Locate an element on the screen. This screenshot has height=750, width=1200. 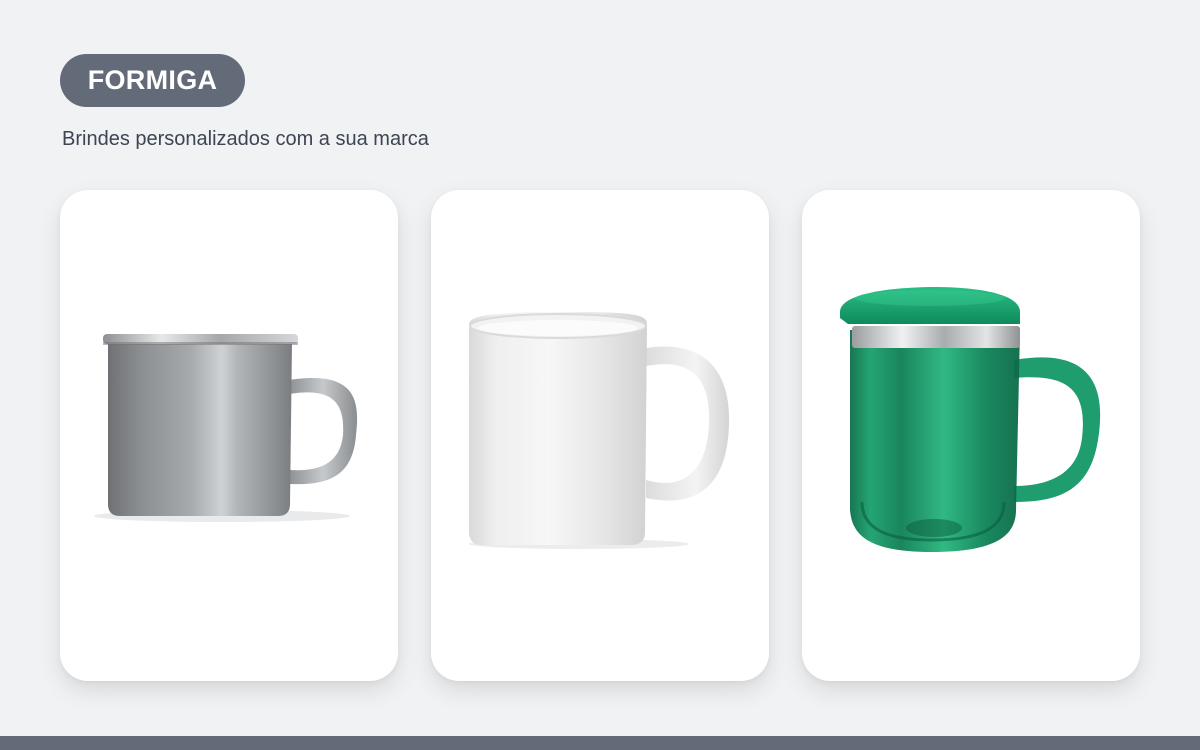
page-tagline: Brindes personalizados com a sua marca is located at coordinates (245, 139).